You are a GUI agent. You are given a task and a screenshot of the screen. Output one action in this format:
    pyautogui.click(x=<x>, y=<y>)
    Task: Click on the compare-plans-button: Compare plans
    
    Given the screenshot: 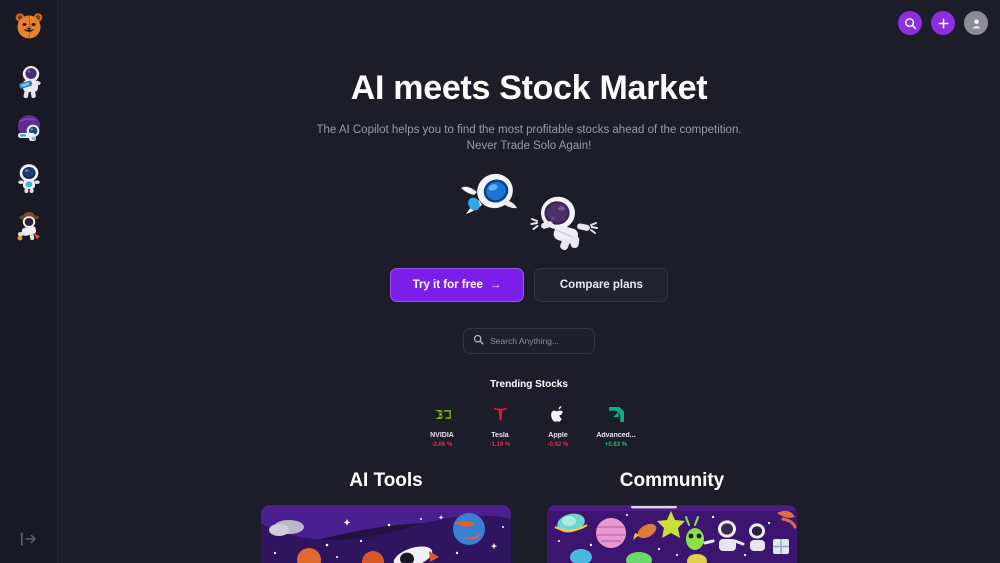 What is the action you would take?
    pyautogui.click(x=601, y=285)
    